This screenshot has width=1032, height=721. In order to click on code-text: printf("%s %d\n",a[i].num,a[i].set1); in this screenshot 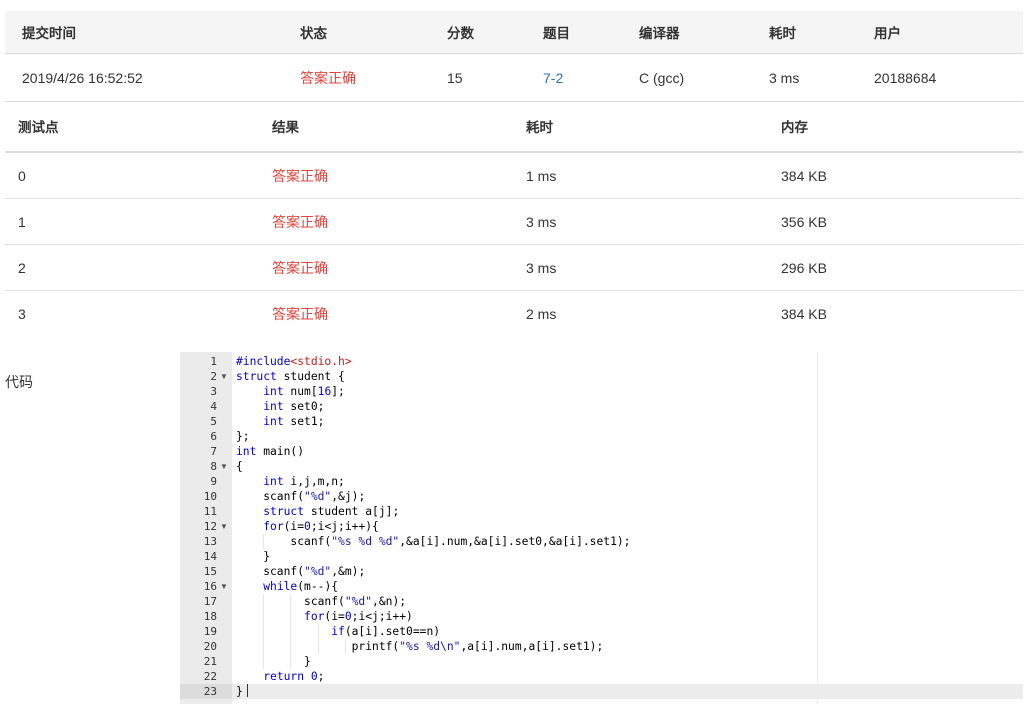, I will do `click(420, 646)`.